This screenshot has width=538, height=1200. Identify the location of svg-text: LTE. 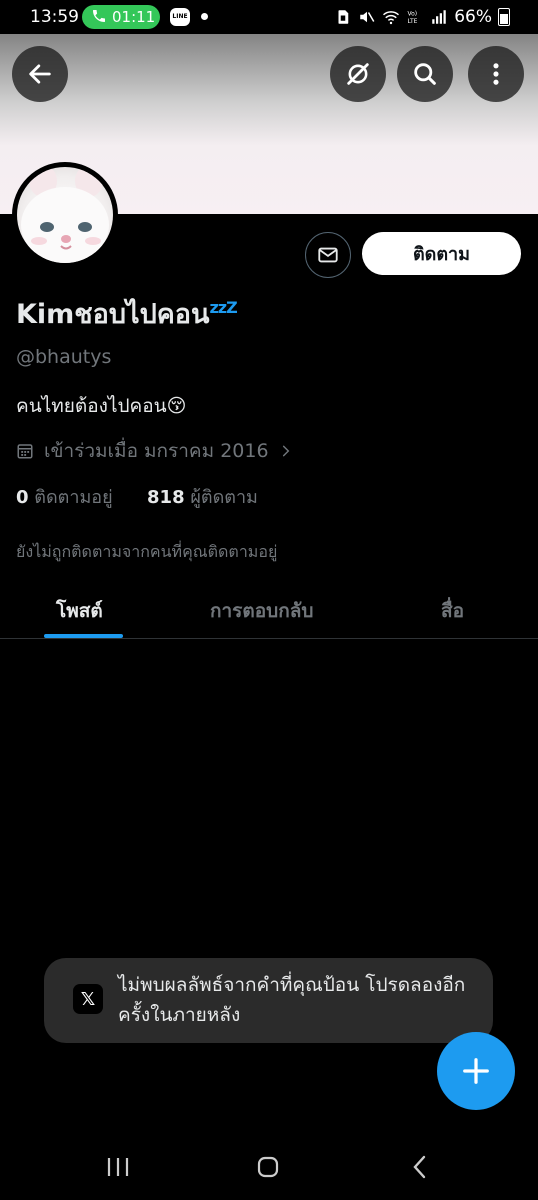
(413, 21).